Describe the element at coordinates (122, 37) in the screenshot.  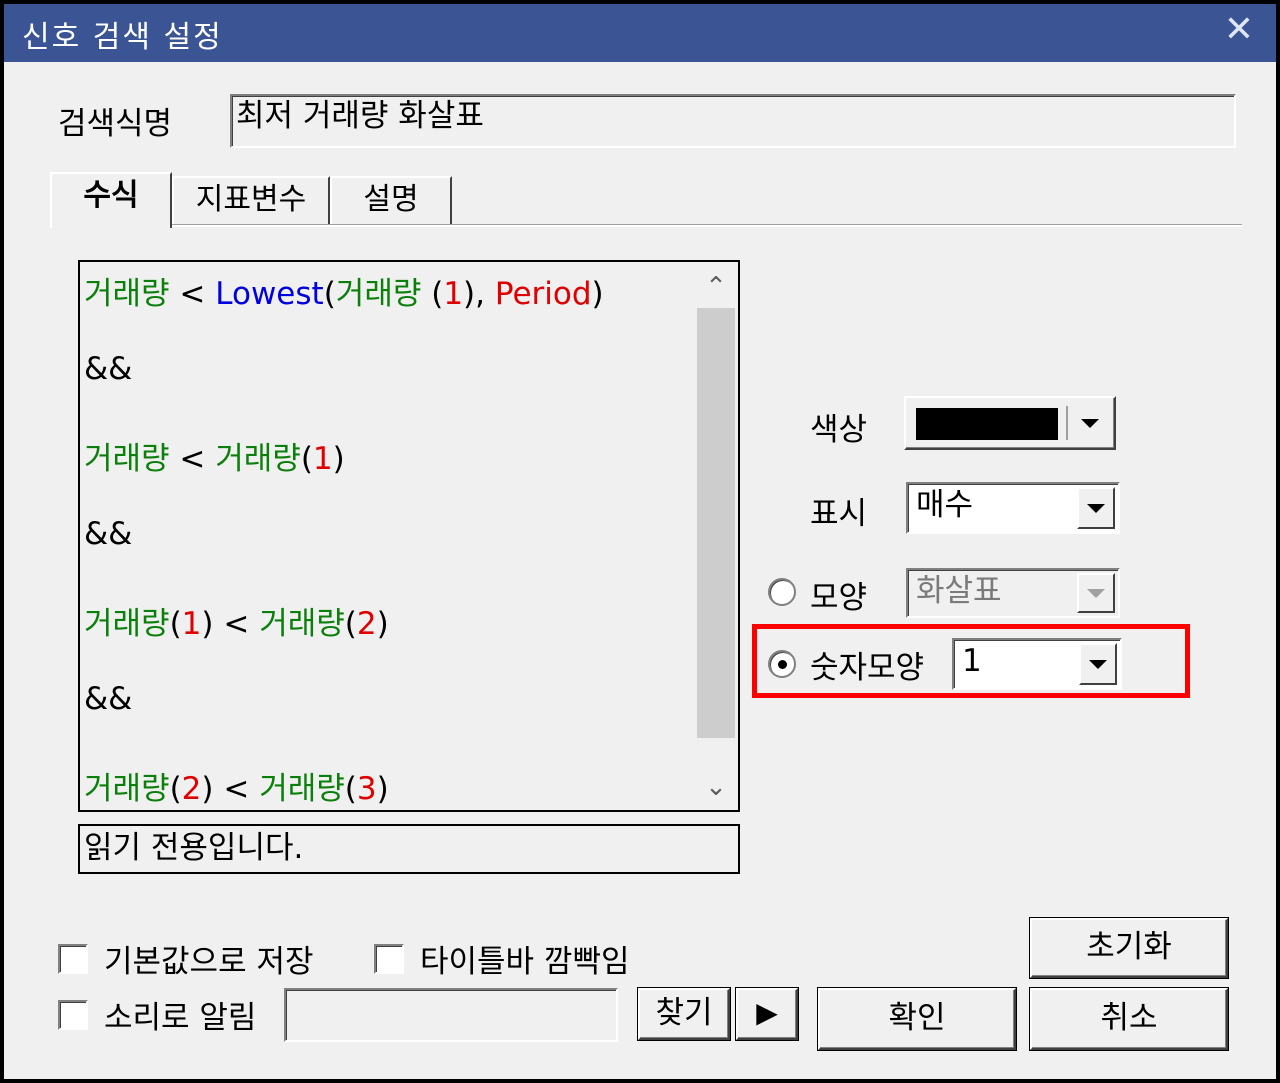
I see `window-title: 신호 검색 설정` at that location.